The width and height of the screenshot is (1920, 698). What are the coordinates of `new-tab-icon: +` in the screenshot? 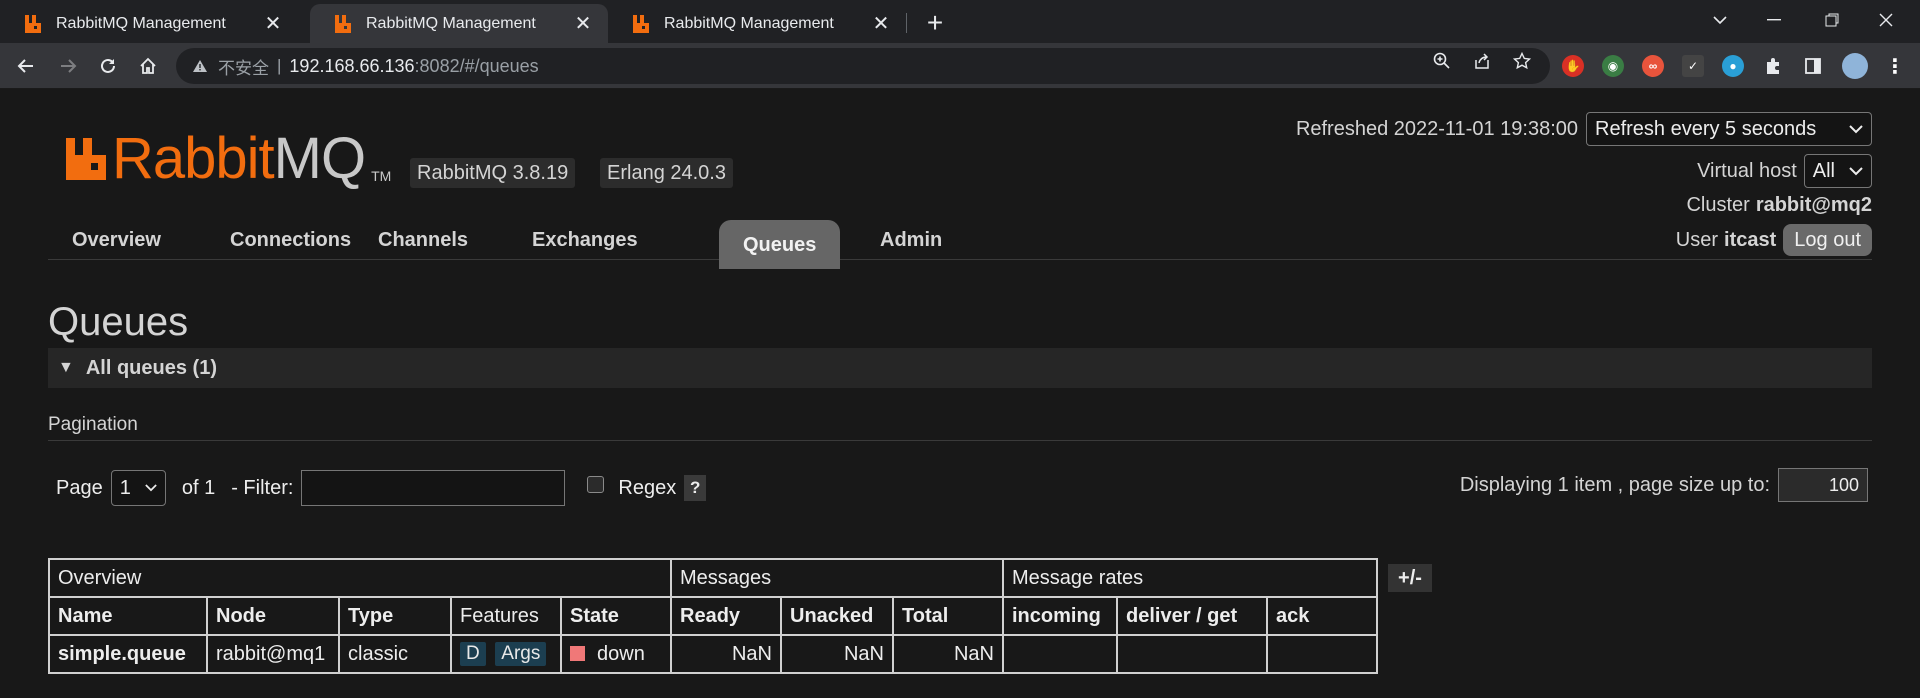 It's located at (935, 22).